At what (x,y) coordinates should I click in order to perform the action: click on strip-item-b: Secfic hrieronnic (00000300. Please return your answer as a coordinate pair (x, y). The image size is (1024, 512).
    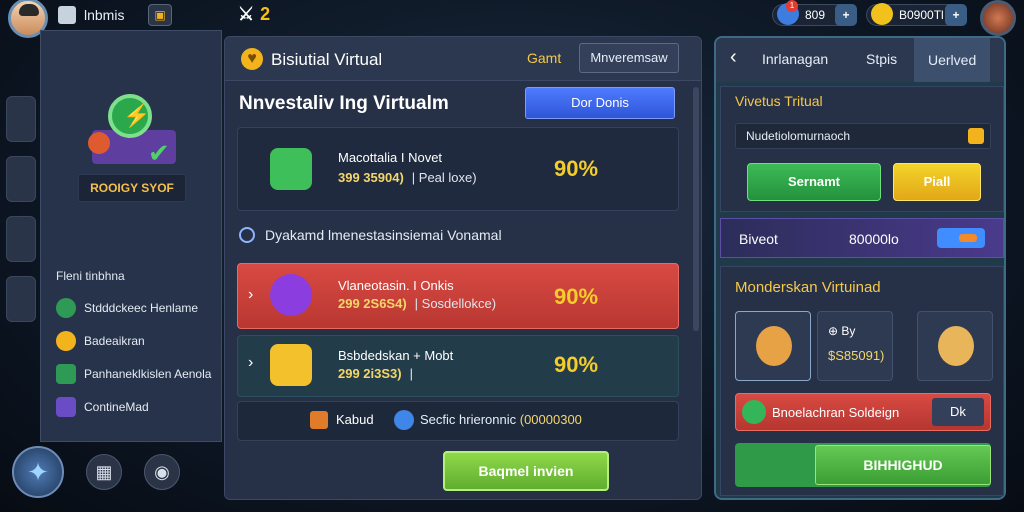
    Looking at the image, I should click on (488, 420).